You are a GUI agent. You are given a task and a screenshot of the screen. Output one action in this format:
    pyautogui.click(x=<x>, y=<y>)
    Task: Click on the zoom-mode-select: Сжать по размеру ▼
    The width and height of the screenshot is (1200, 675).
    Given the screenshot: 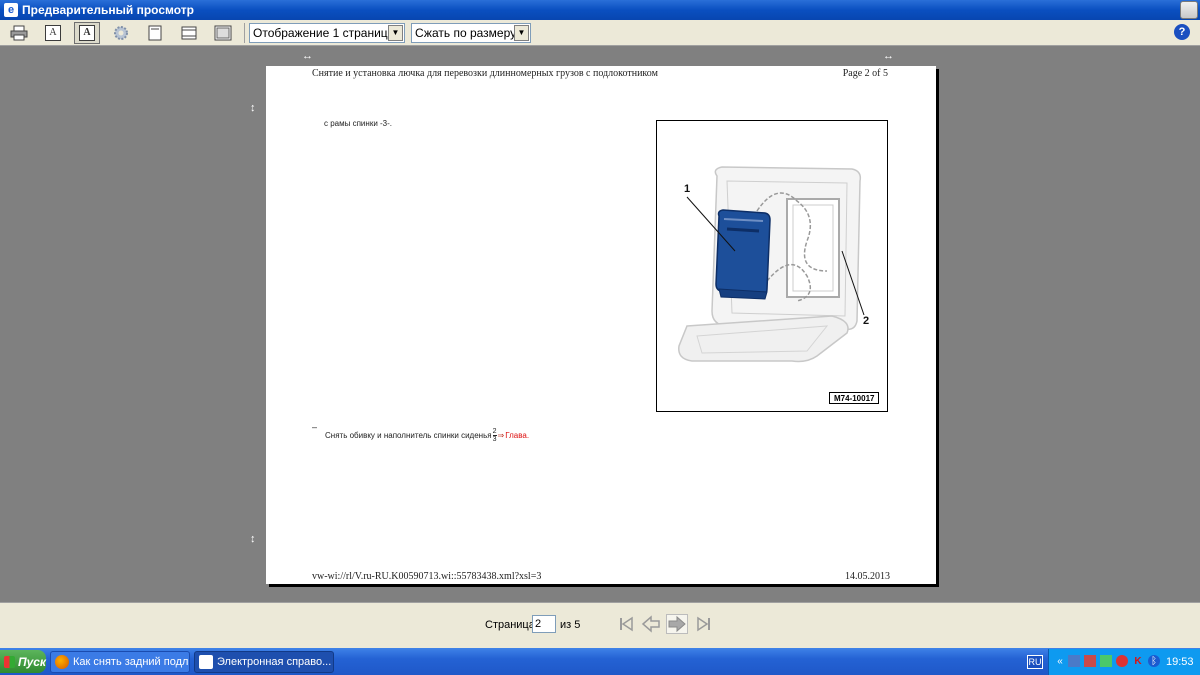 What is the action you would take?
    pyautogui.click(x=471, y=32)
    